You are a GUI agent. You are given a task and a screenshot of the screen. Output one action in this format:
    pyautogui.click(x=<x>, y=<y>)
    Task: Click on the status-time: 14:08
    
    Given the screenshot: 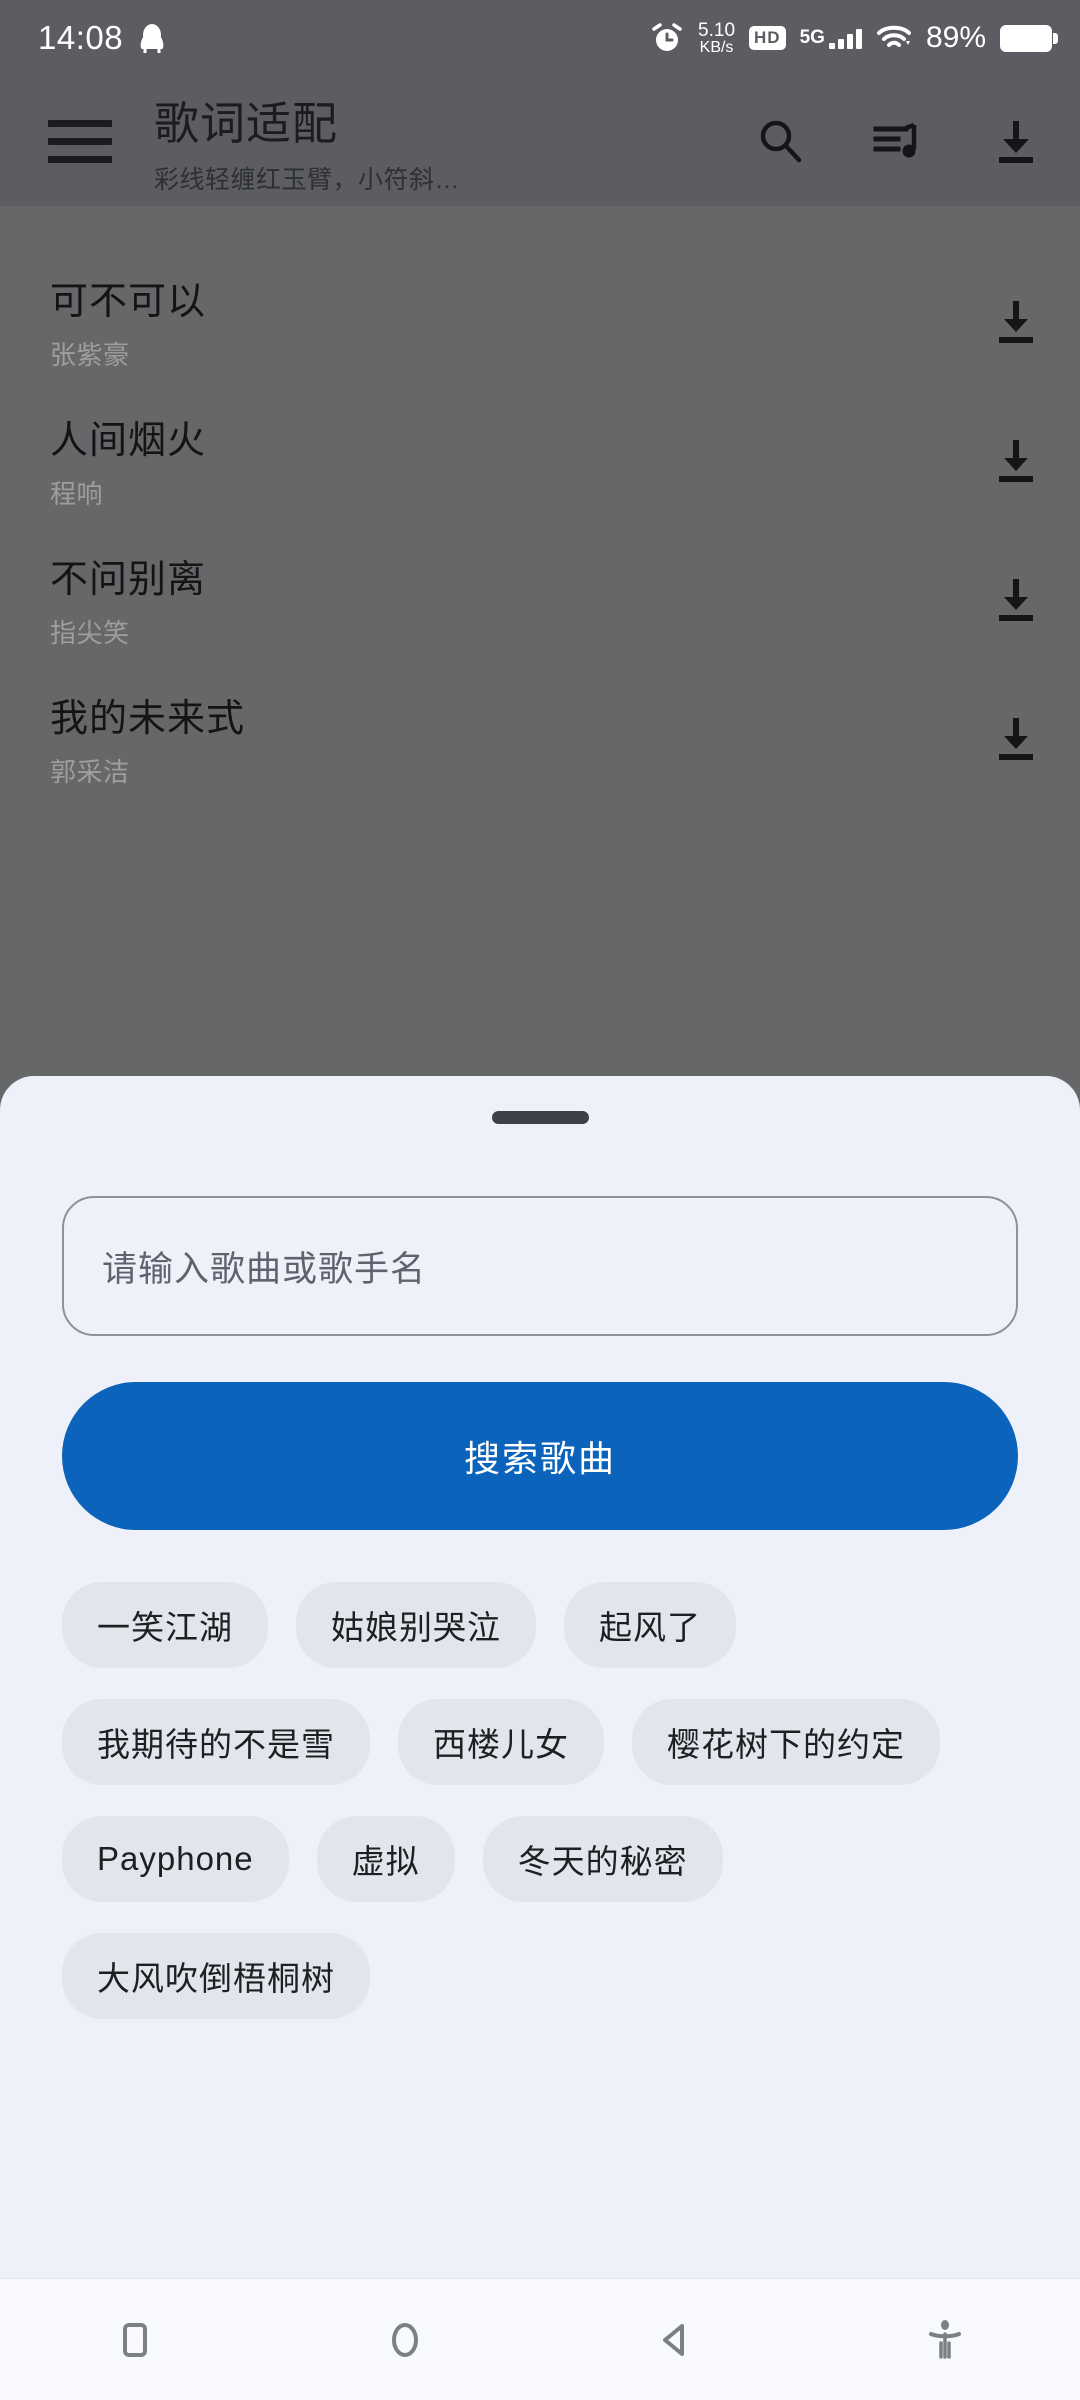 What is the action you would take?
    pyautogui.click(x=81, y=37)
    